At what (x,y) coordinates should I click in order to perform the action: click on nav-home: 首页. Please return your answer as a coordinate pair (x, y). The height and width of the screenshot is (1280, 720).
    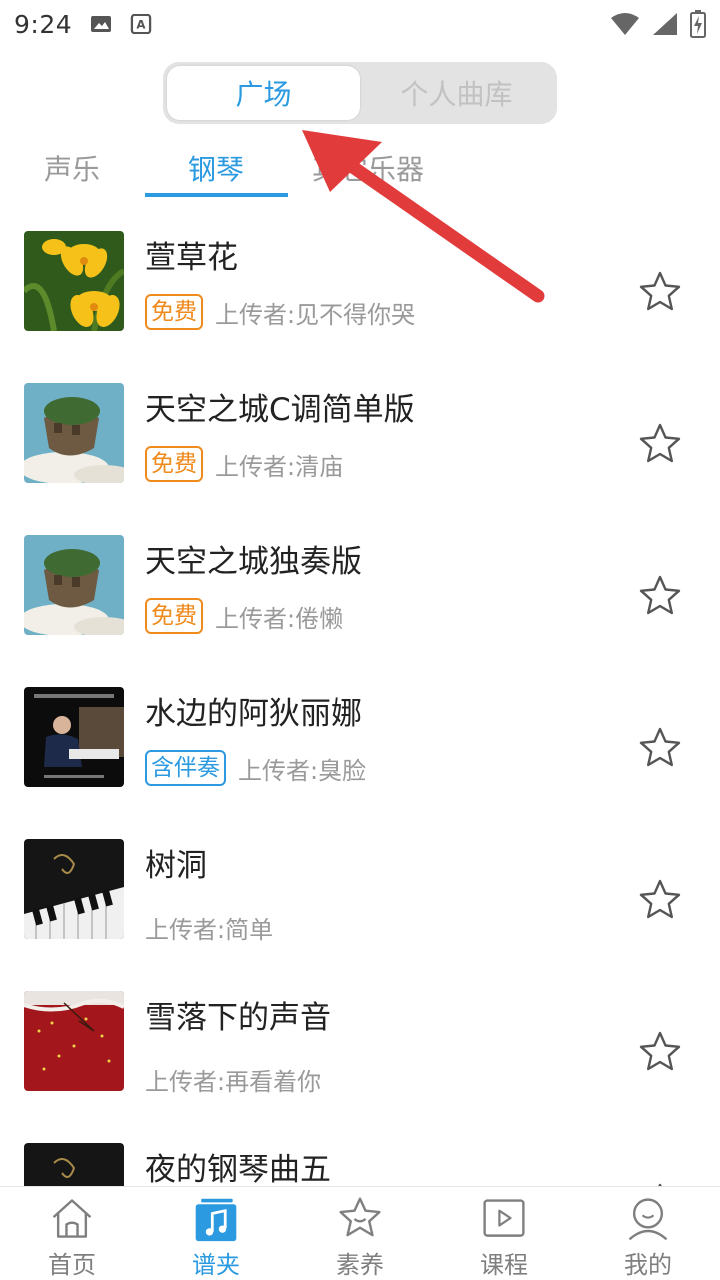
    Looking at the image, I should click on (72, 1233).